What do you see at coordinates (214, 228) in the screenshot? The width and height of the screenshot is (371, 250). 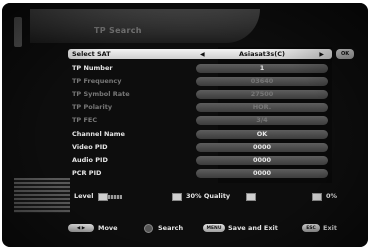 I see `menu-key-icon: MENU` at bounding box center [214, 228].